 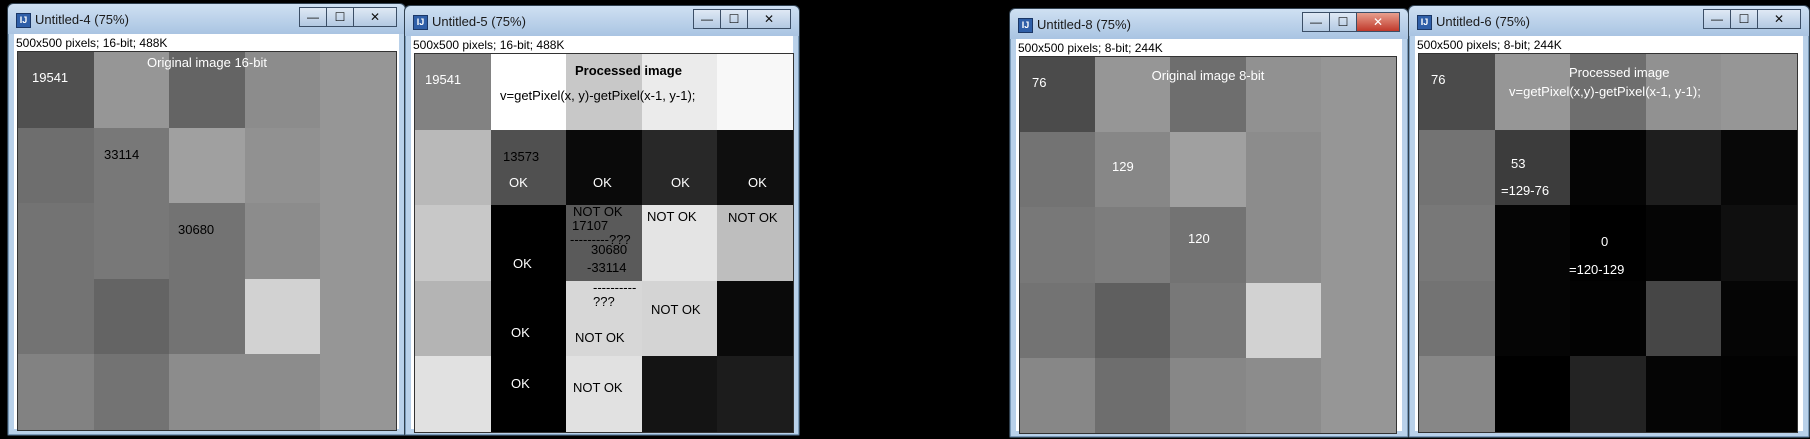 What do you see at coordinates (604, 301) in the screenshot?
I see `pixel-label: ???` at bounding box center [604, 301].